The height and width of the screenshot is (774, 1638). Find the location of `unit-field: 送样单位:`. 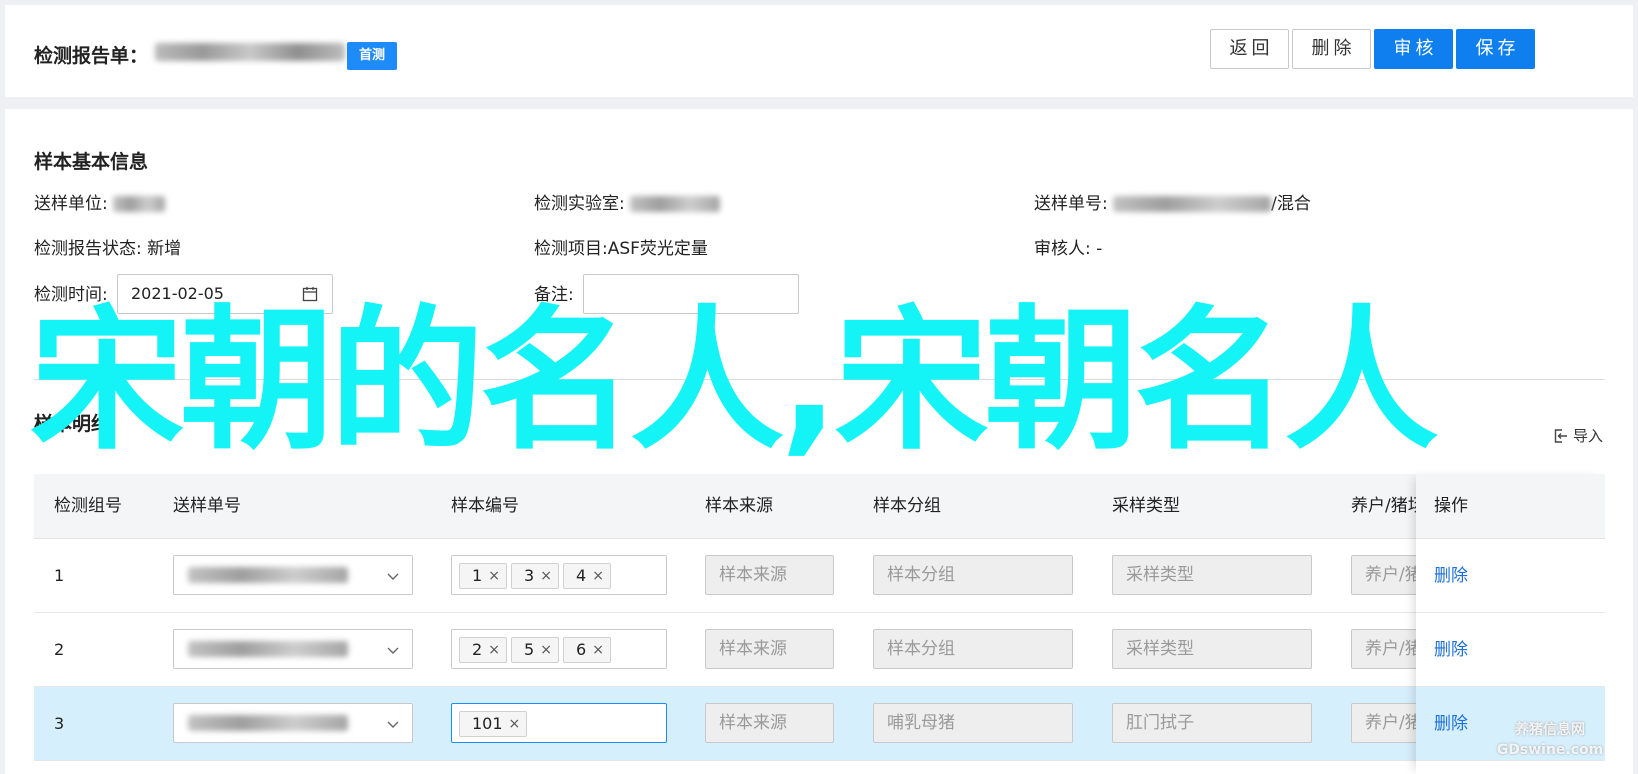

unit-field: 送样单位: is located at coordinates (100, 201).